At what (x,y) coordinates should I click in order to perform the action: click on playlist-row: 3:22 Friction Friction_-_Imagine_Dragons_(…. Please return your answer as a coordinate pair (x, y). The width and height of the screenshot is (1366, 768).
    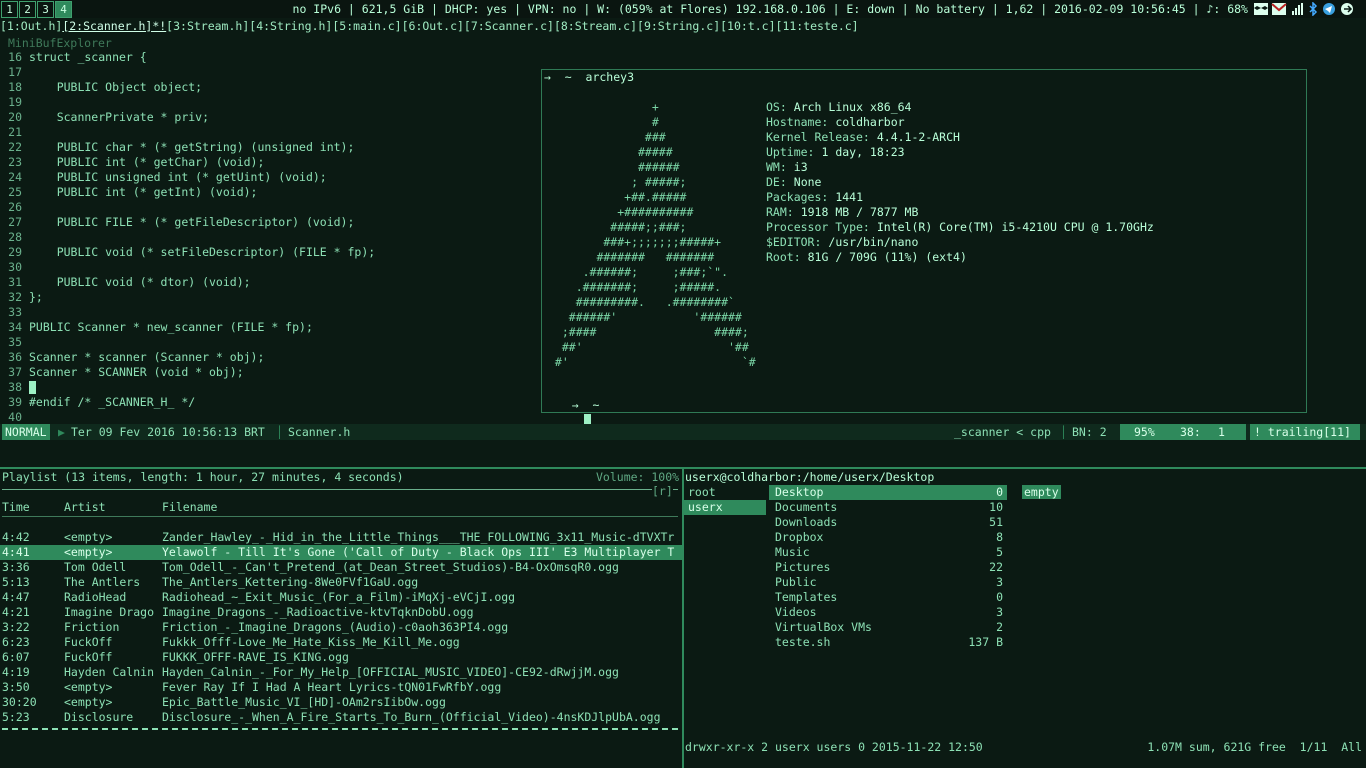
    Looking at the image, I should click on (341, 627).